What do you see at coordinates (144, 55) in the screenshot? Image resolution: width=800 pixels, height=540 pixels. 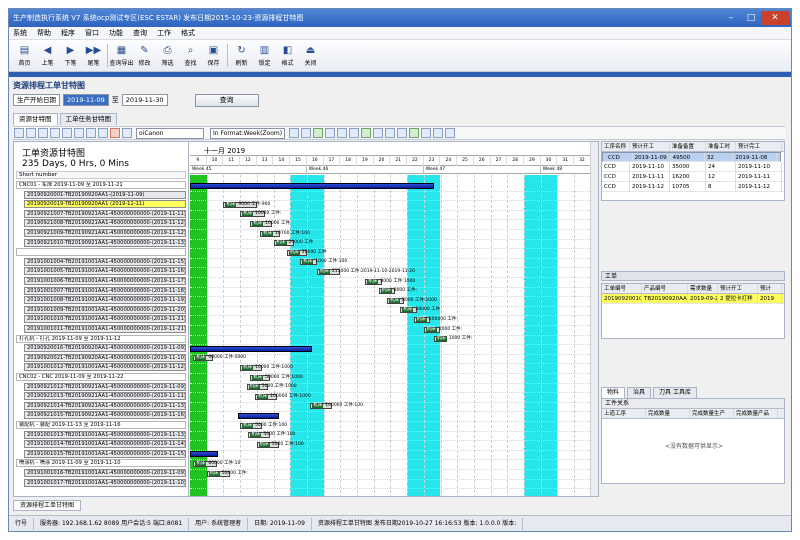 I see `toolbar-button: ✎ 修改` at bounding box center [144, 55].